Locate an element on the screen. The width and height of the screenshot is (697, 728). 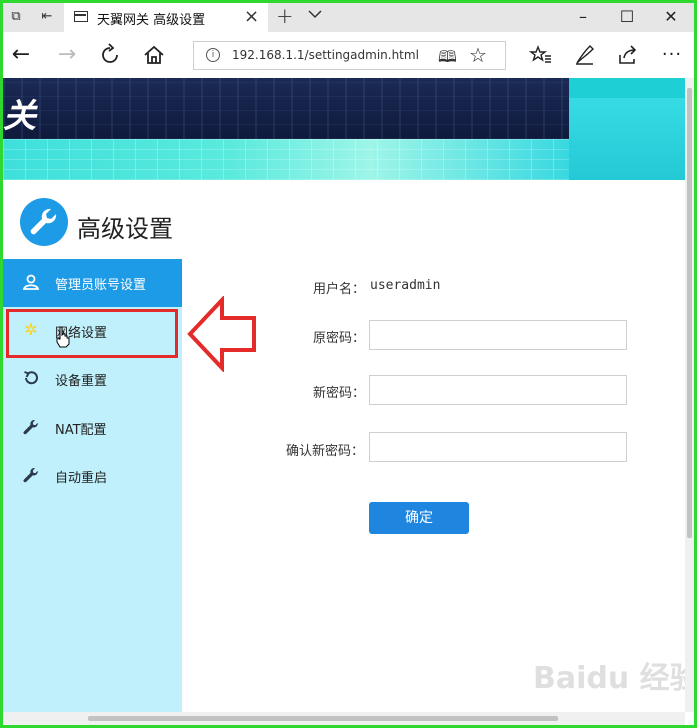
notes-icon is located at coordinates (585, 55).